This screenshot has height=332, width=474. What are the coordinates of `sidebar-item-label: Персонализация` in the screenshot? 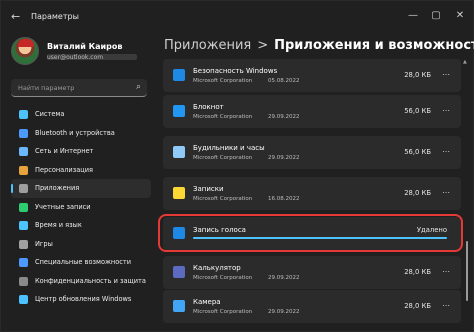 It's located at (64, 169).